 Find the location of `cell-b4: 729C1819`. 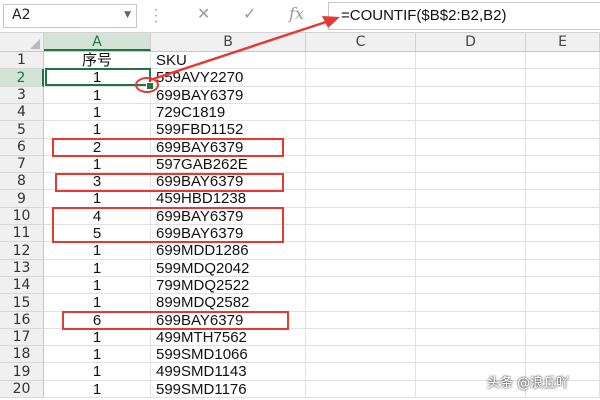

cell-b4: 729C1819 is located at coordinates (228, 112).